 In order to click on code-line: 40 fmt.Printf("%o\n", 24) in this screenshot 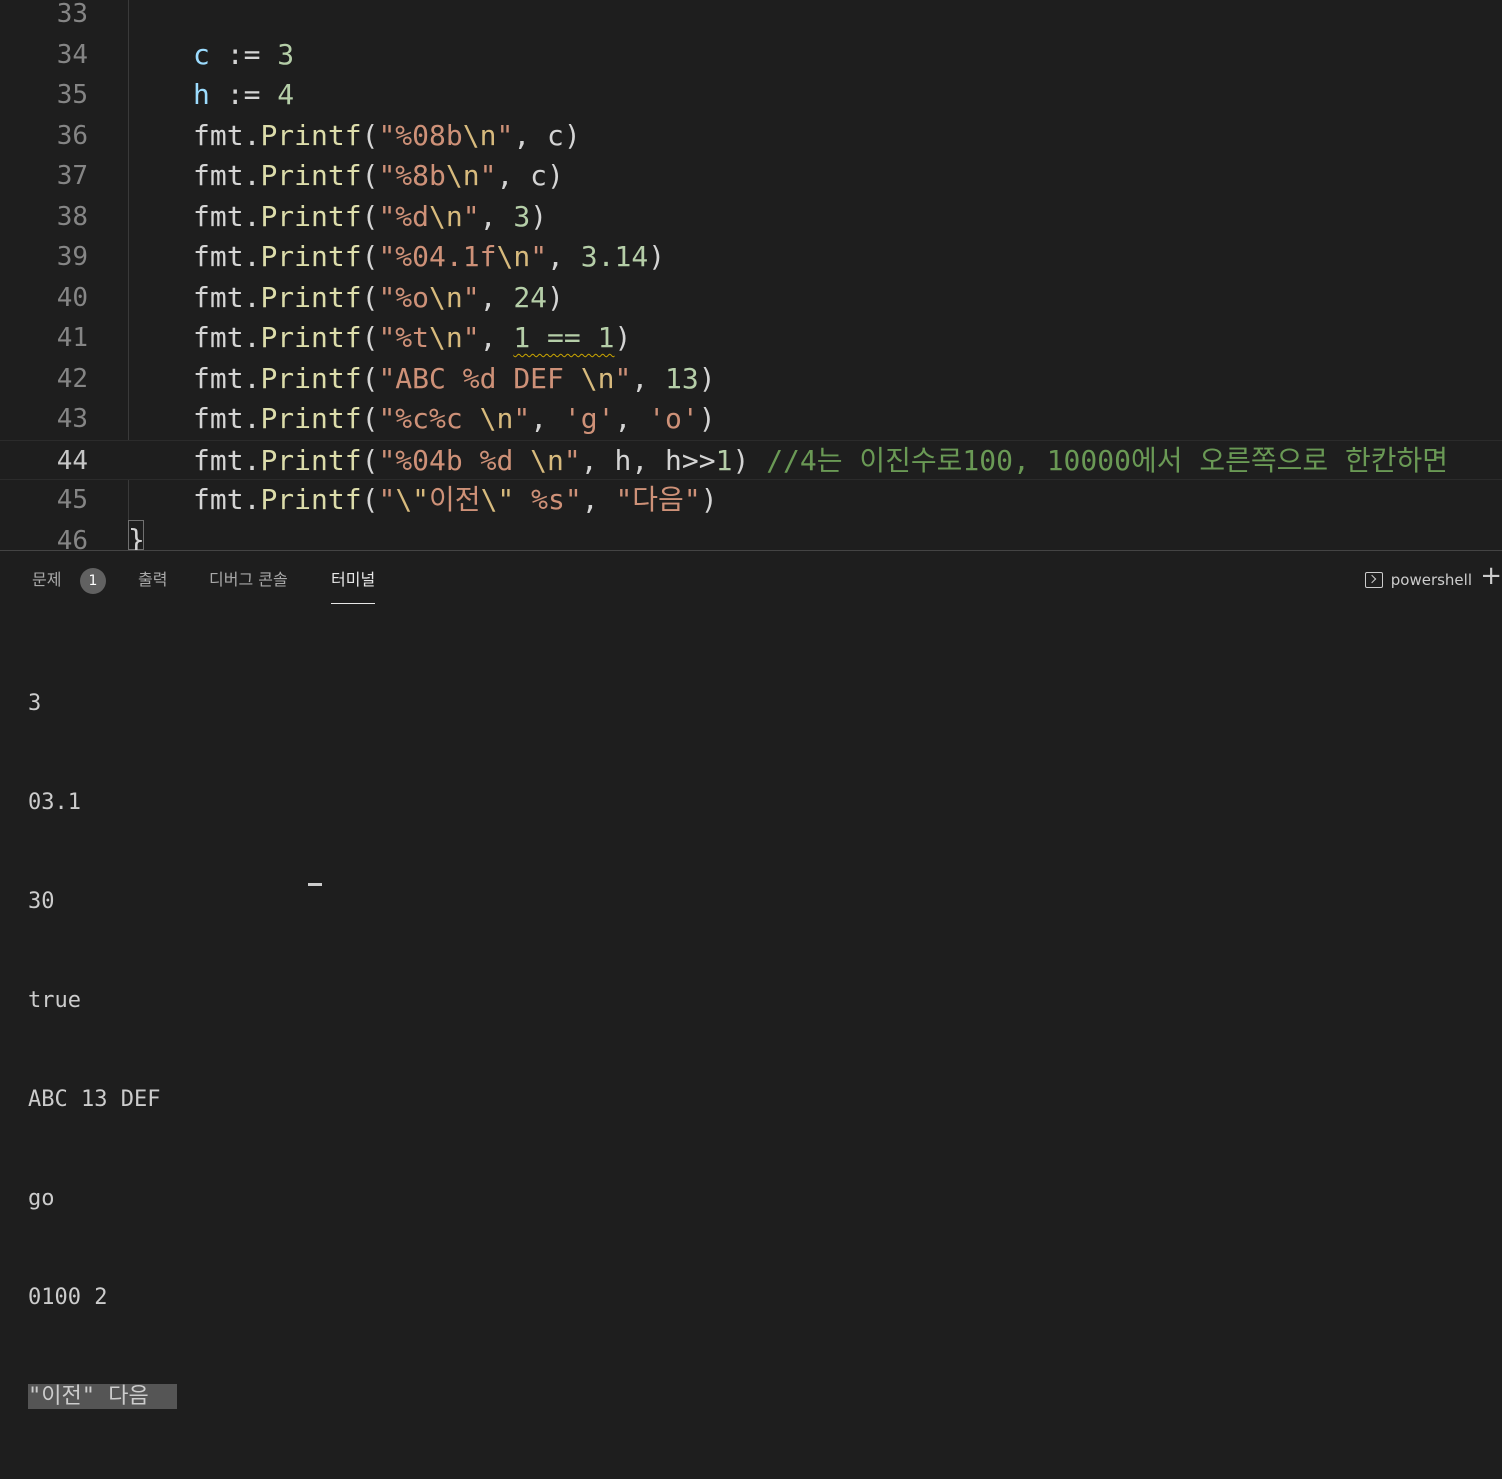, I will do `click(751, 298)`.